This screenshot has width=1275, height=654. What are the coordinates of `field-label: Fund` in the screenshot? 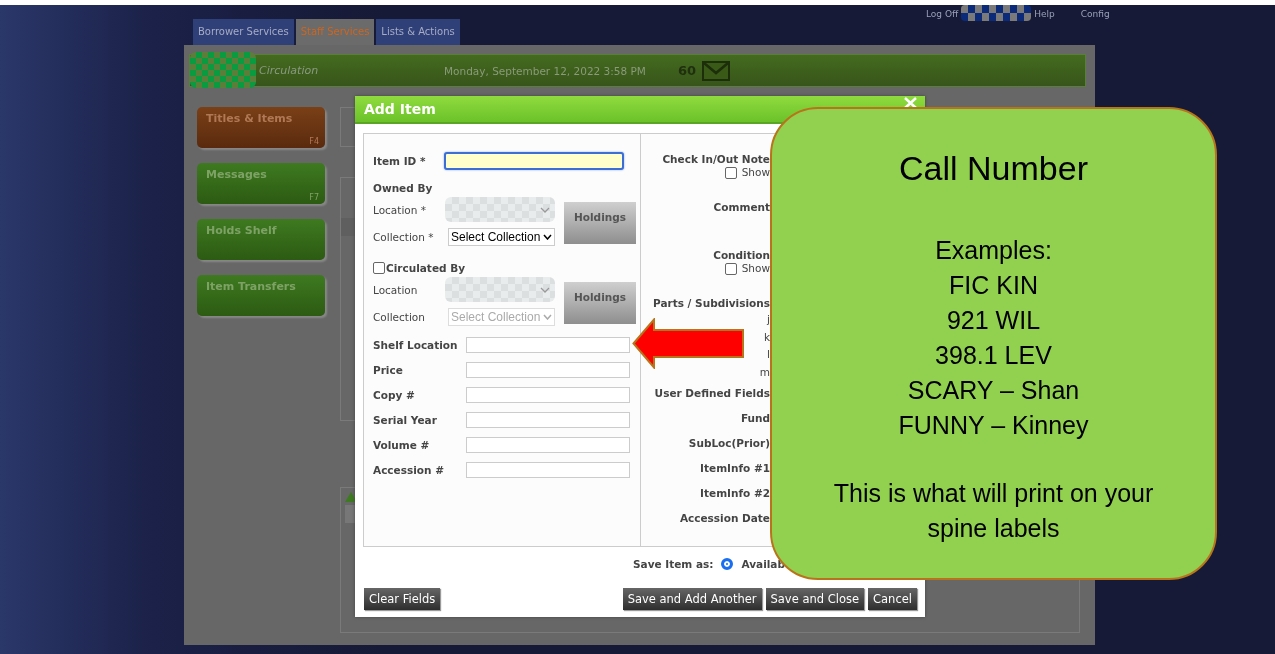 It's located at (755, 418).